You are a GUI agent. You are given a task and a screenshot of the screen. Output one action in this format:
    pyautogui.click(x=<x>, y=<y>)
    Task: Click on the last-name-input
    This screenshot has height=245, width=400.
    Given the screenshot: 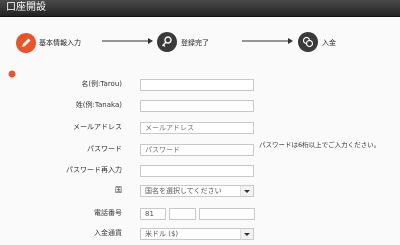 What is the action you would take?
    pyautogui.click(x=197, y=85)
    